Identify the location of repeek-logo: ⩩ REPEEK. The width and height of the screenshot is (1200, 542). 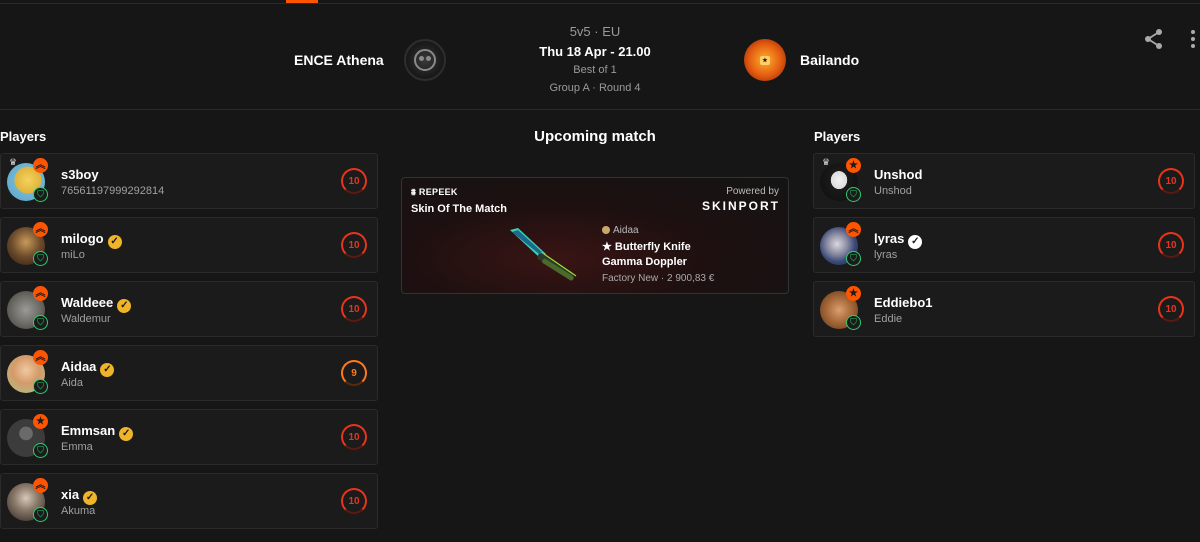
(434, 192).